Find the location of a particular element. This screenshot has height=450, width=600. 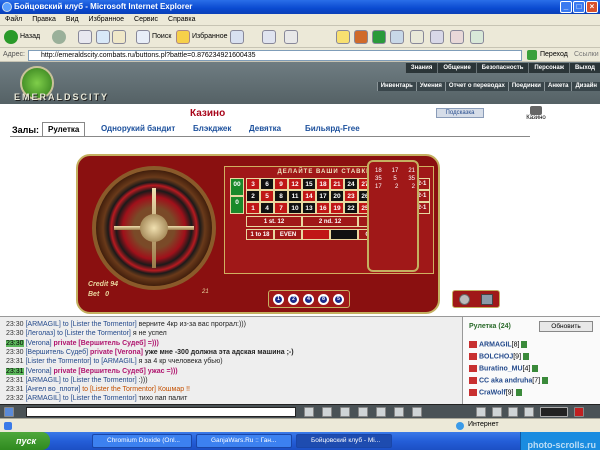

number-cell: 15 is located at coordinates (309, 184).